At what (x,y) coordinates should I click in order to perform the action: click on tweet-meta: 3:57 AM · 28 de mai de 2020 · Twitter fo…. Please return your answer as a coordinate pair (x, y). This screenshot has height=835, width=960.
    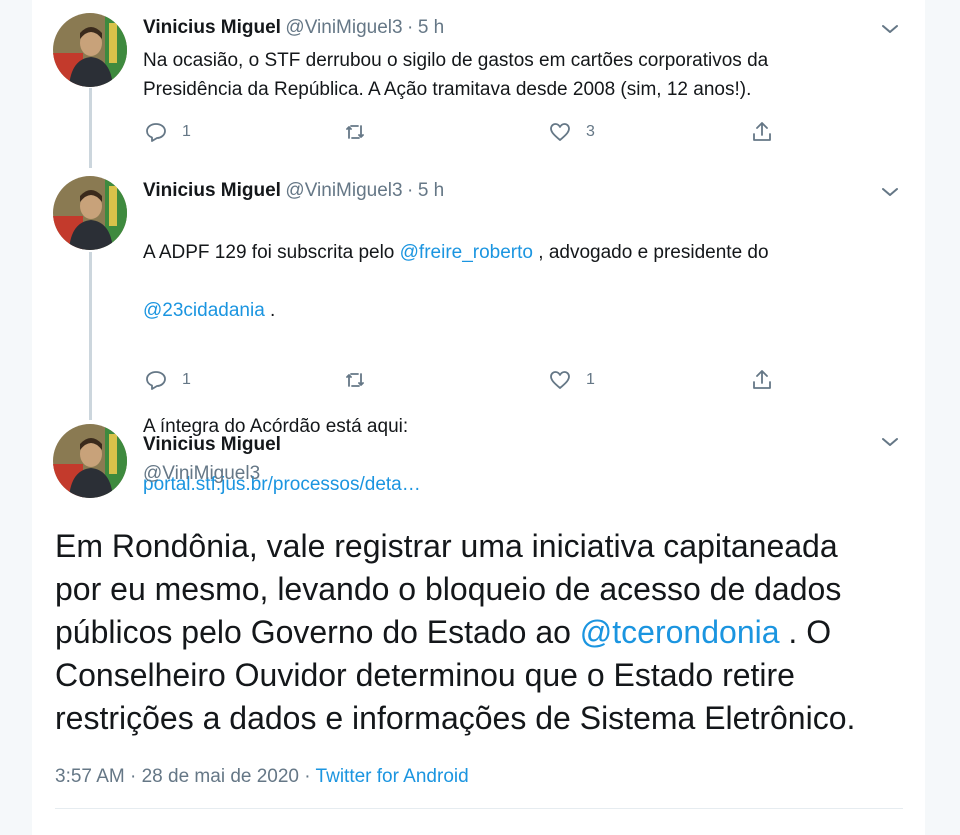
    Looking at the image, I should click on (262, 777).